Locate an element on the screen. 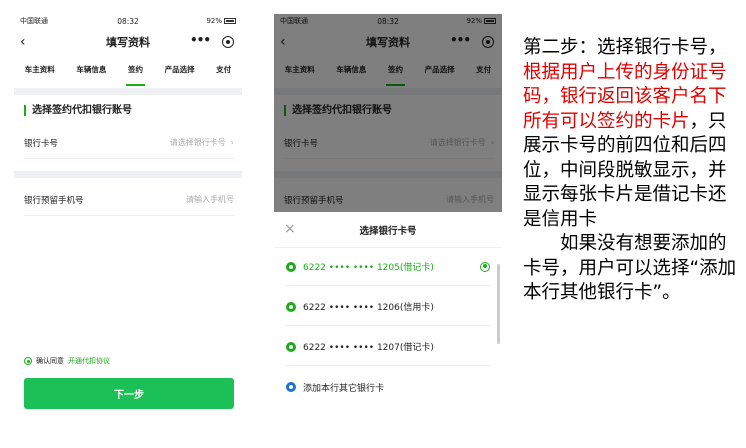 Image resolution: width=746 pixels, height=448 pixels. bank-card-row: 银行卡号 请选择银行卡号 › is located at coordinates (129, 143).